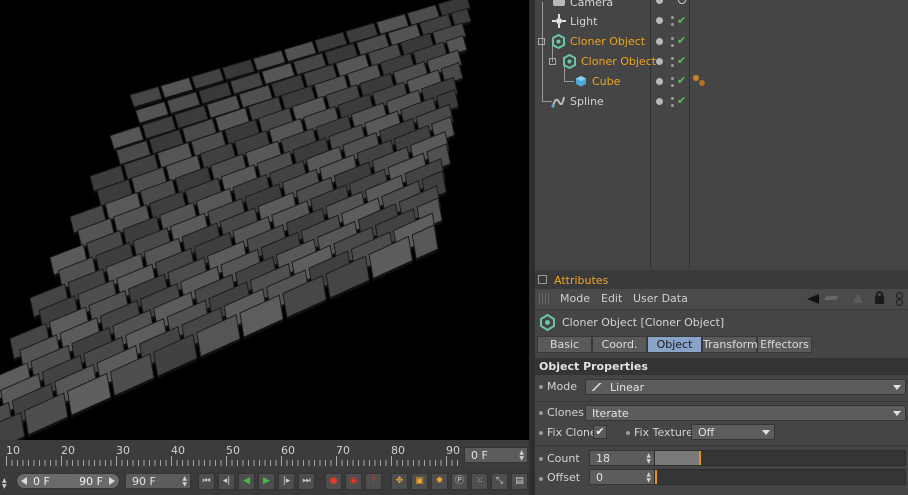 The image size is (908, 495). I want to click on point-level-key-button: ⁙, so click(479, 481).